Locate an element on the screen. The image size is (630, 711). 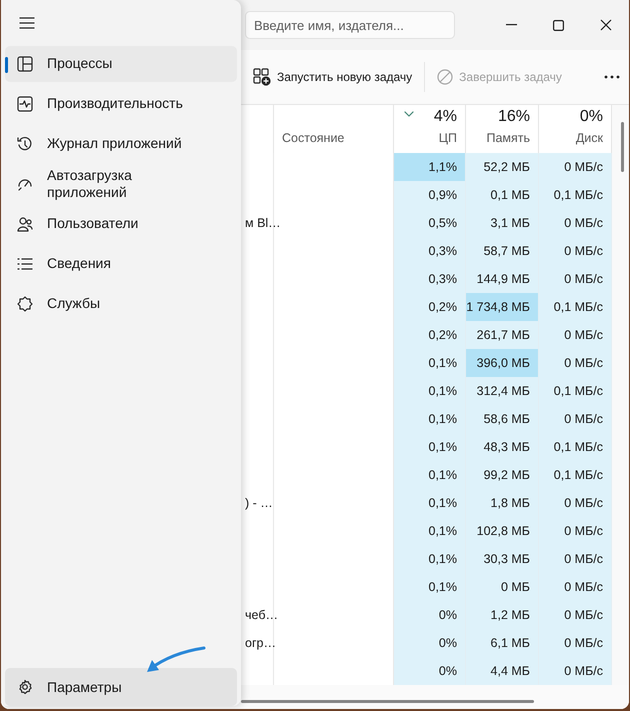
nav-item: Журнал приложений is located at coordinates (121, 144).